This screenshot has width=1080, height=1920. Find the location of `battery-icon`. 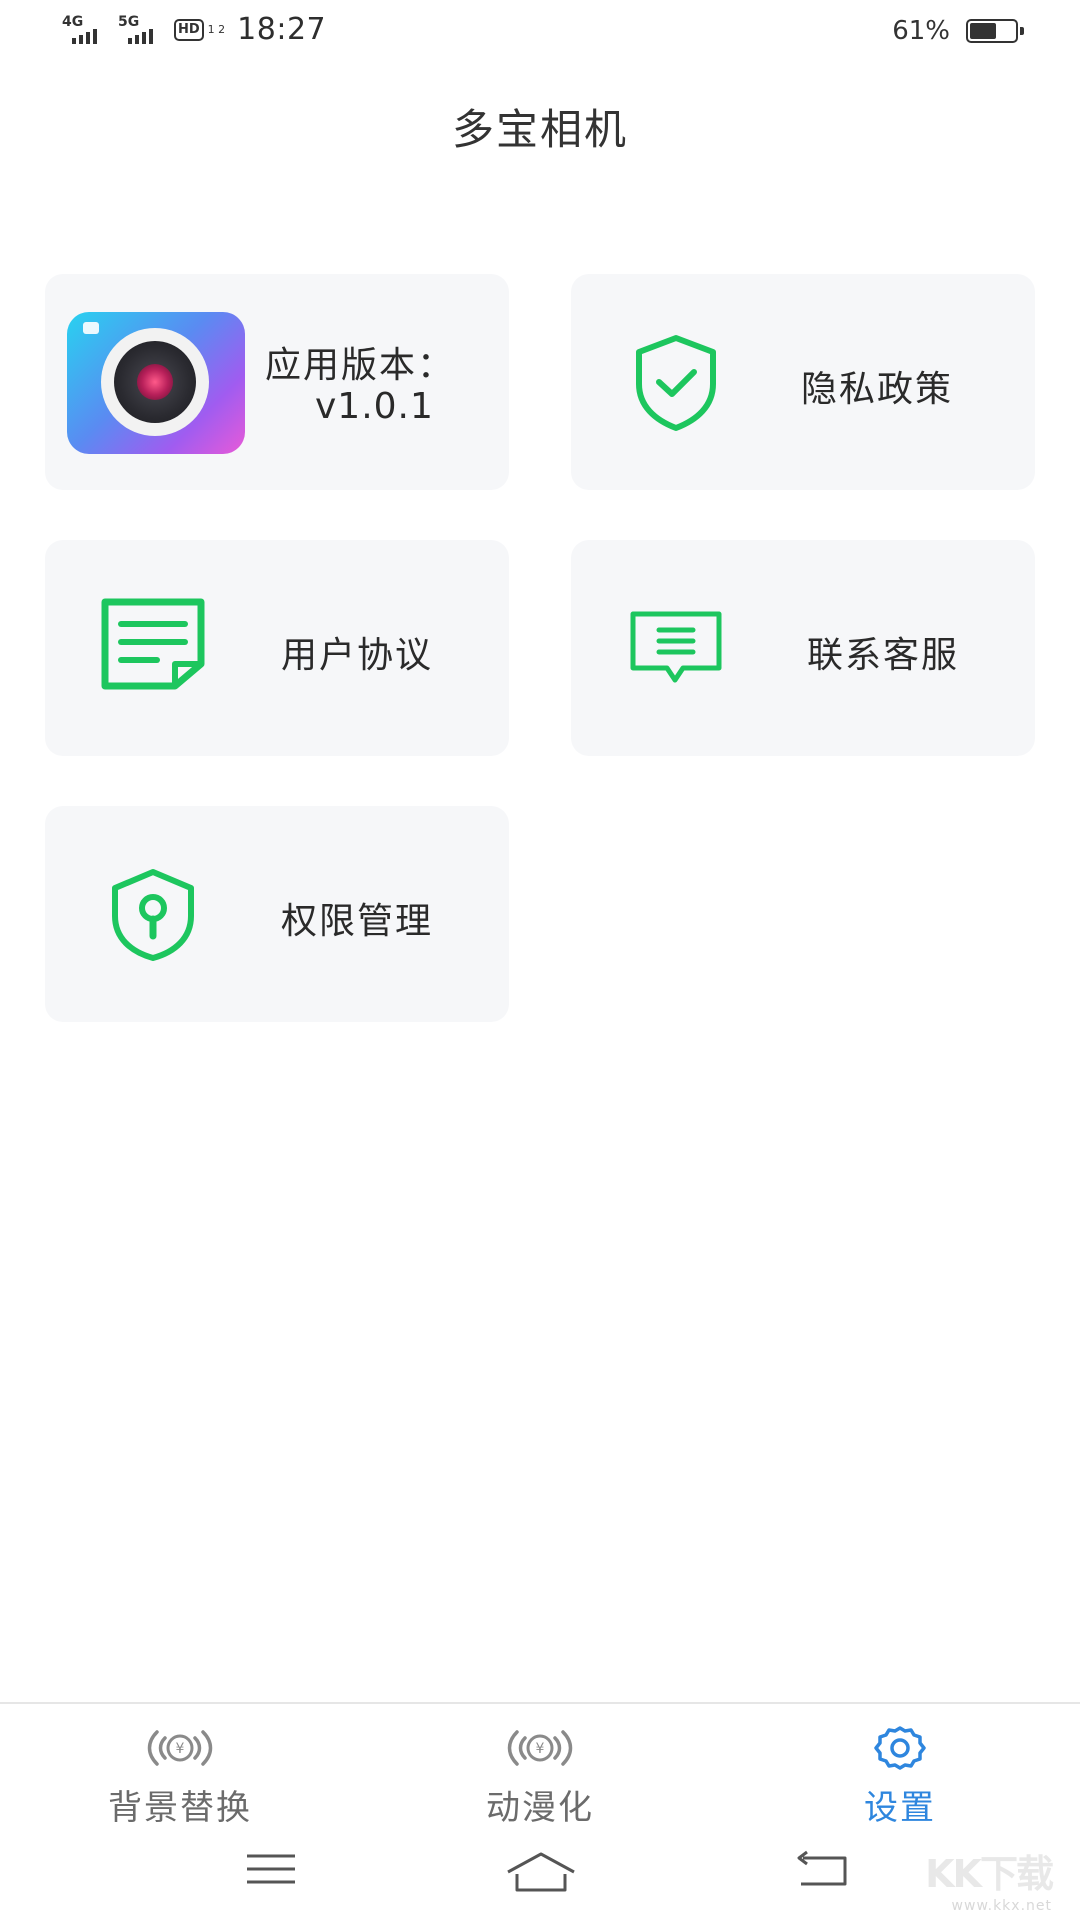

battery-icon is located at coordinates (995, 31).